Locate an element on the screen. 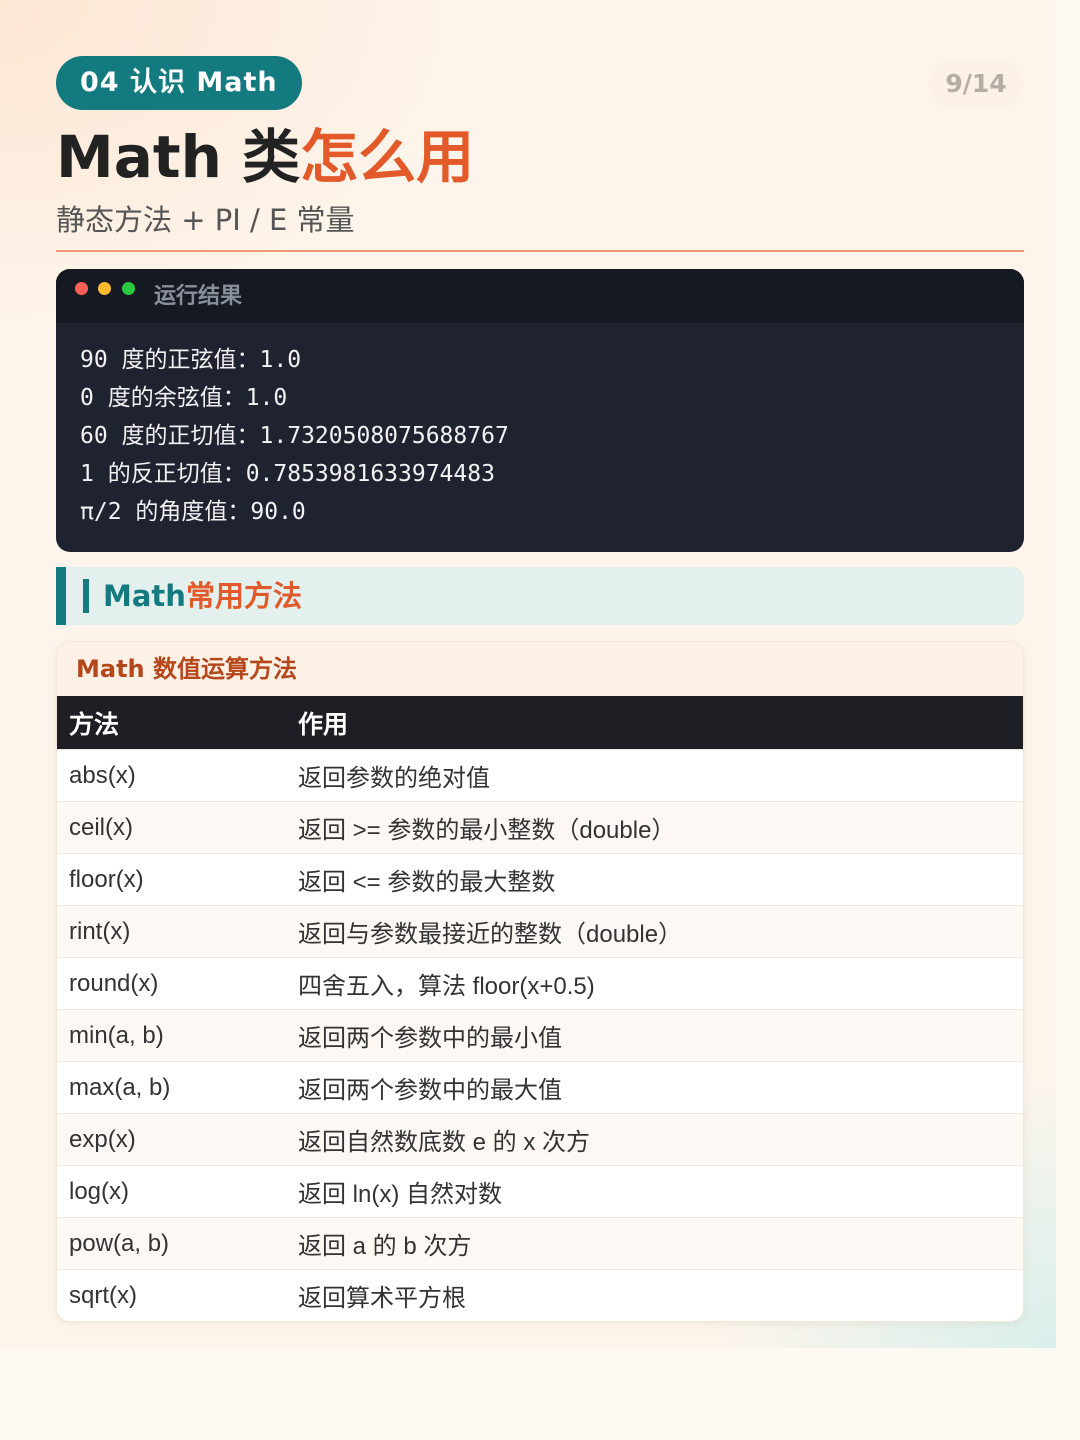 The image size is (1080, 1440). table-row: log(x) 返回 ln(x) 自然对数 is located at coordinates (540, 1191).